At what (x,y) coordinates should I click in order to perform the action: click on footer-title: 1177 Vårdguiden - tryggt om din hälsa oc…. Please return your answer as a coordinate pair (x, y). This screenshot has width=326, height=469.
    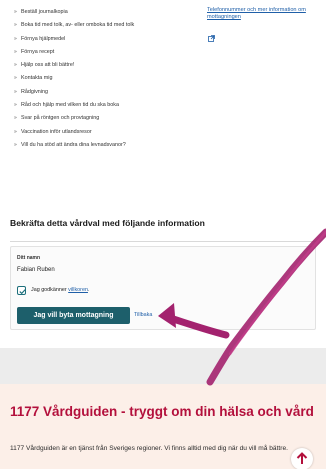
    Looking at the image, I should click on (162, 411).